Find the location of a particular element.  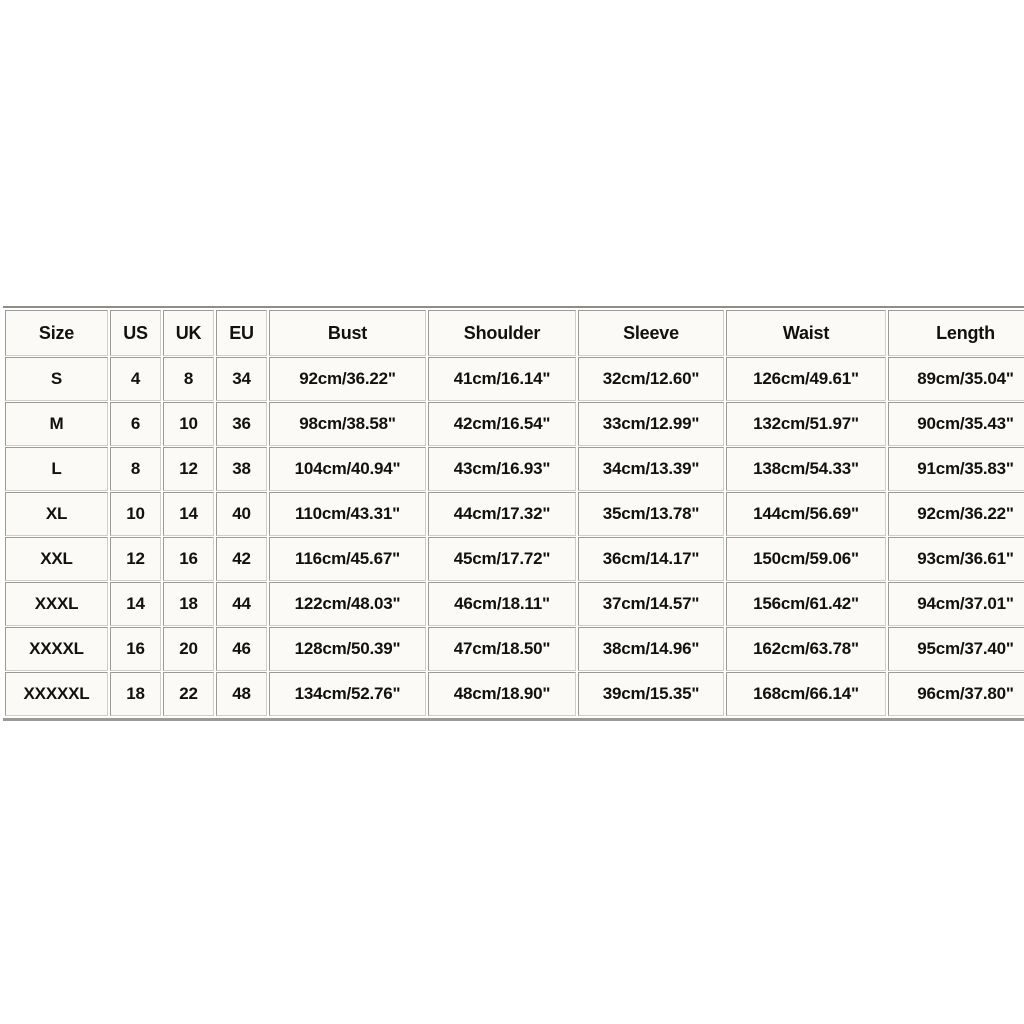

cell-shoulder: 45cm/17.72" is located at coordinates (502, 559).